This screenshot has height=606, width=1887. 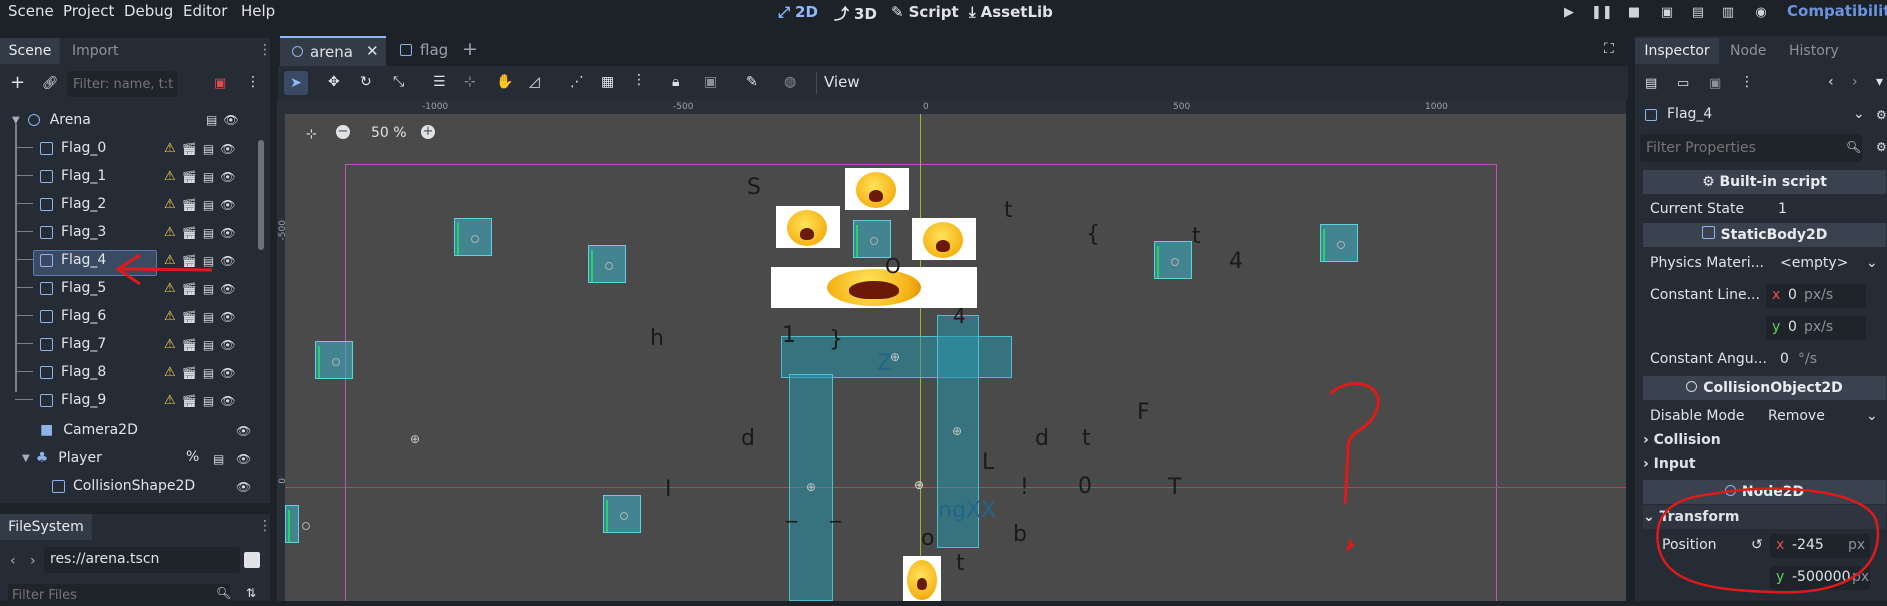 I want to click on linear-x-field: x 0 px/s, so click(x=1816, y=296).